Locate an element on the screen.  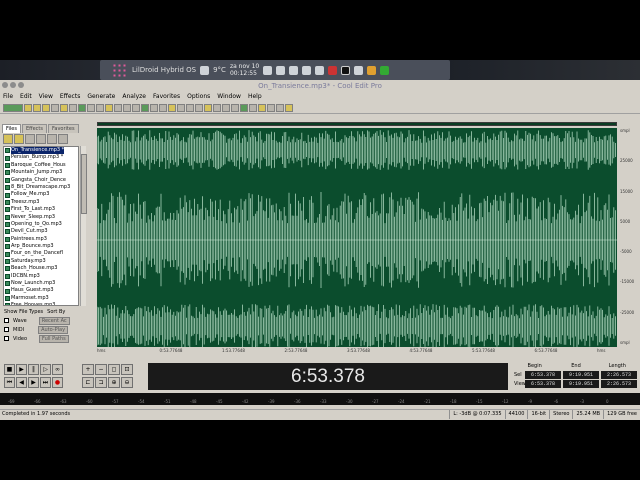
sel-length: 2:26.573 is located at coordinates (619, 374).